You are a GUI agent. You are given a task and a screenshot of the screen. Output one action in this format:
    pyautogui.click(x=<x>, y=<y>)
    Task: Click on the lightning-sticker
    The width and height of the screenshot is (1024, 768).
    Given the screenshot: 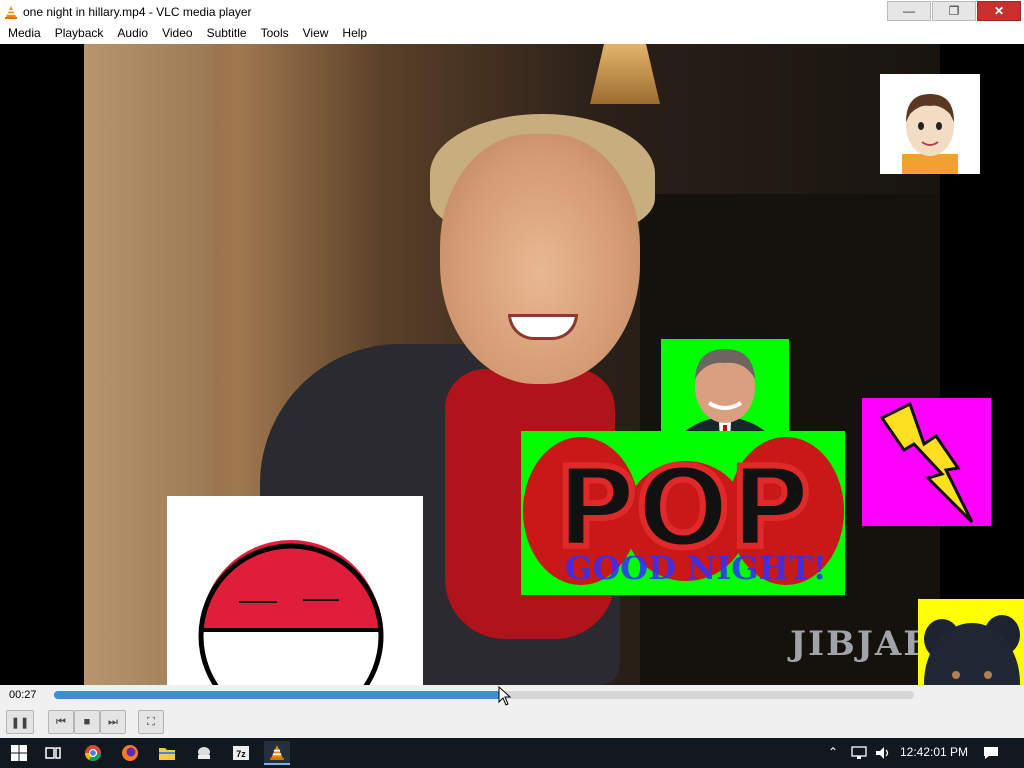 What is the action you would take?
    pyautogui.click(x=926, y=462)
    